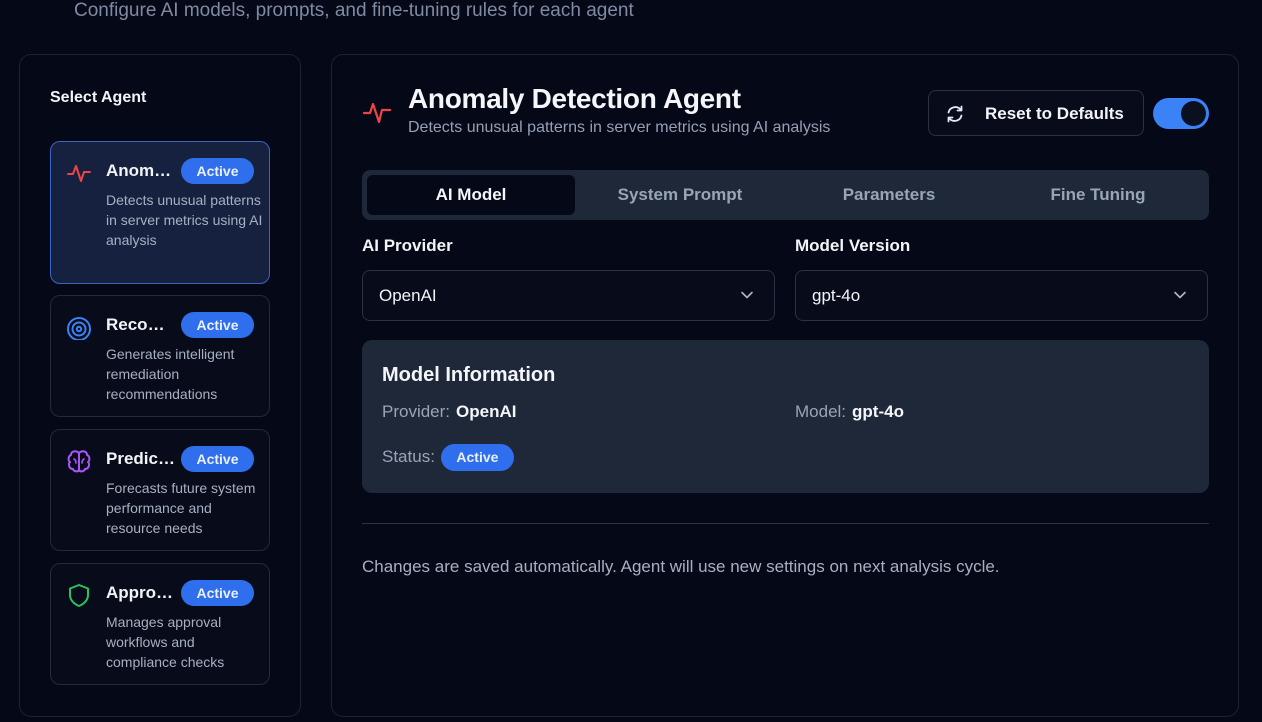 Image resolution: width=1262 pixels, height=722 pixels. Describe the element at coordinates (680, 195) in the screenshot. I see `tab-system-prompt: System Prompt` at that location.